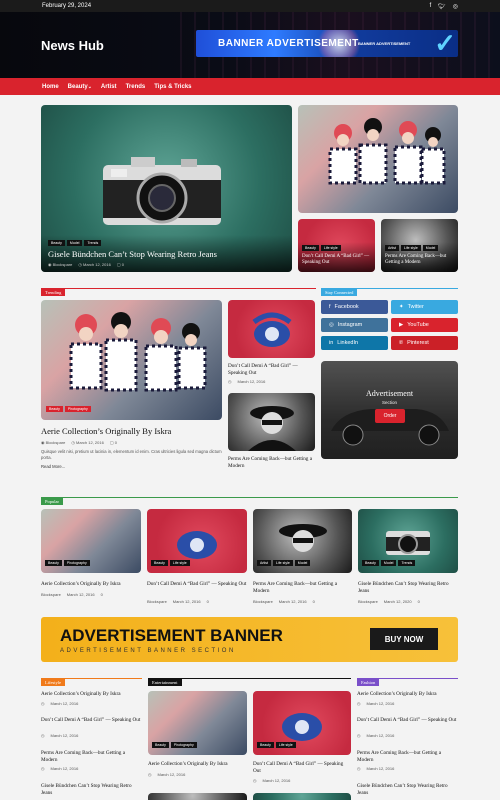 The image size is (500, 800). Describe the element at coordinates (67, 6) in the screenshot. I see `current-date: February 29, 2024` at that location.